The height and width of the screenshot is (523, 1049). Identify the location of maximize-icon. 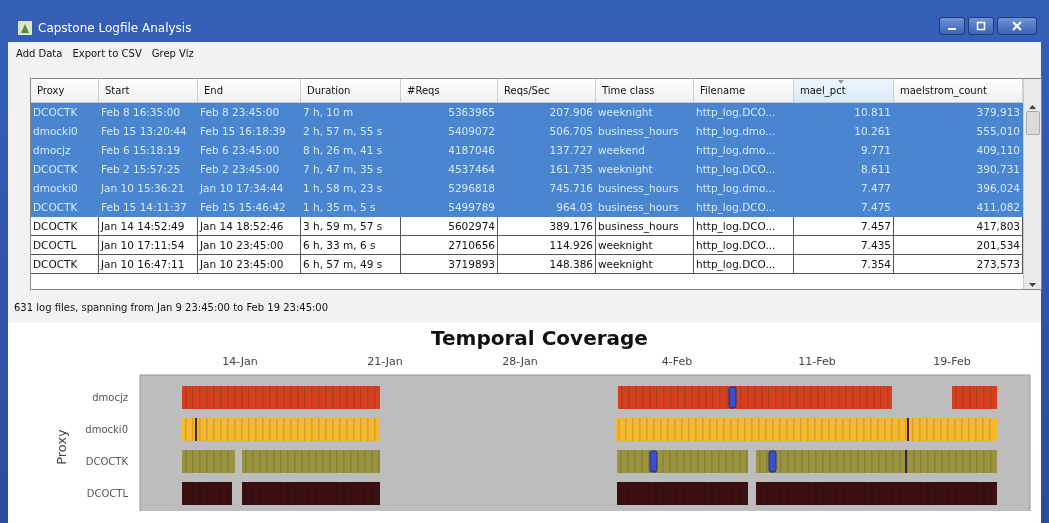
(981, 26).